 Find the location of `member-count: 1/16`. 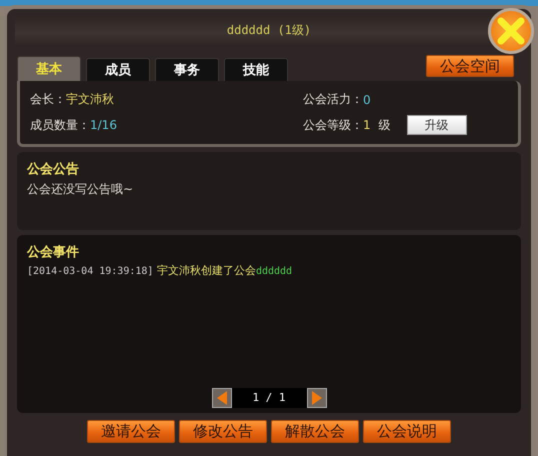

member-count: 1/16 is located at coordinates (103, 125).